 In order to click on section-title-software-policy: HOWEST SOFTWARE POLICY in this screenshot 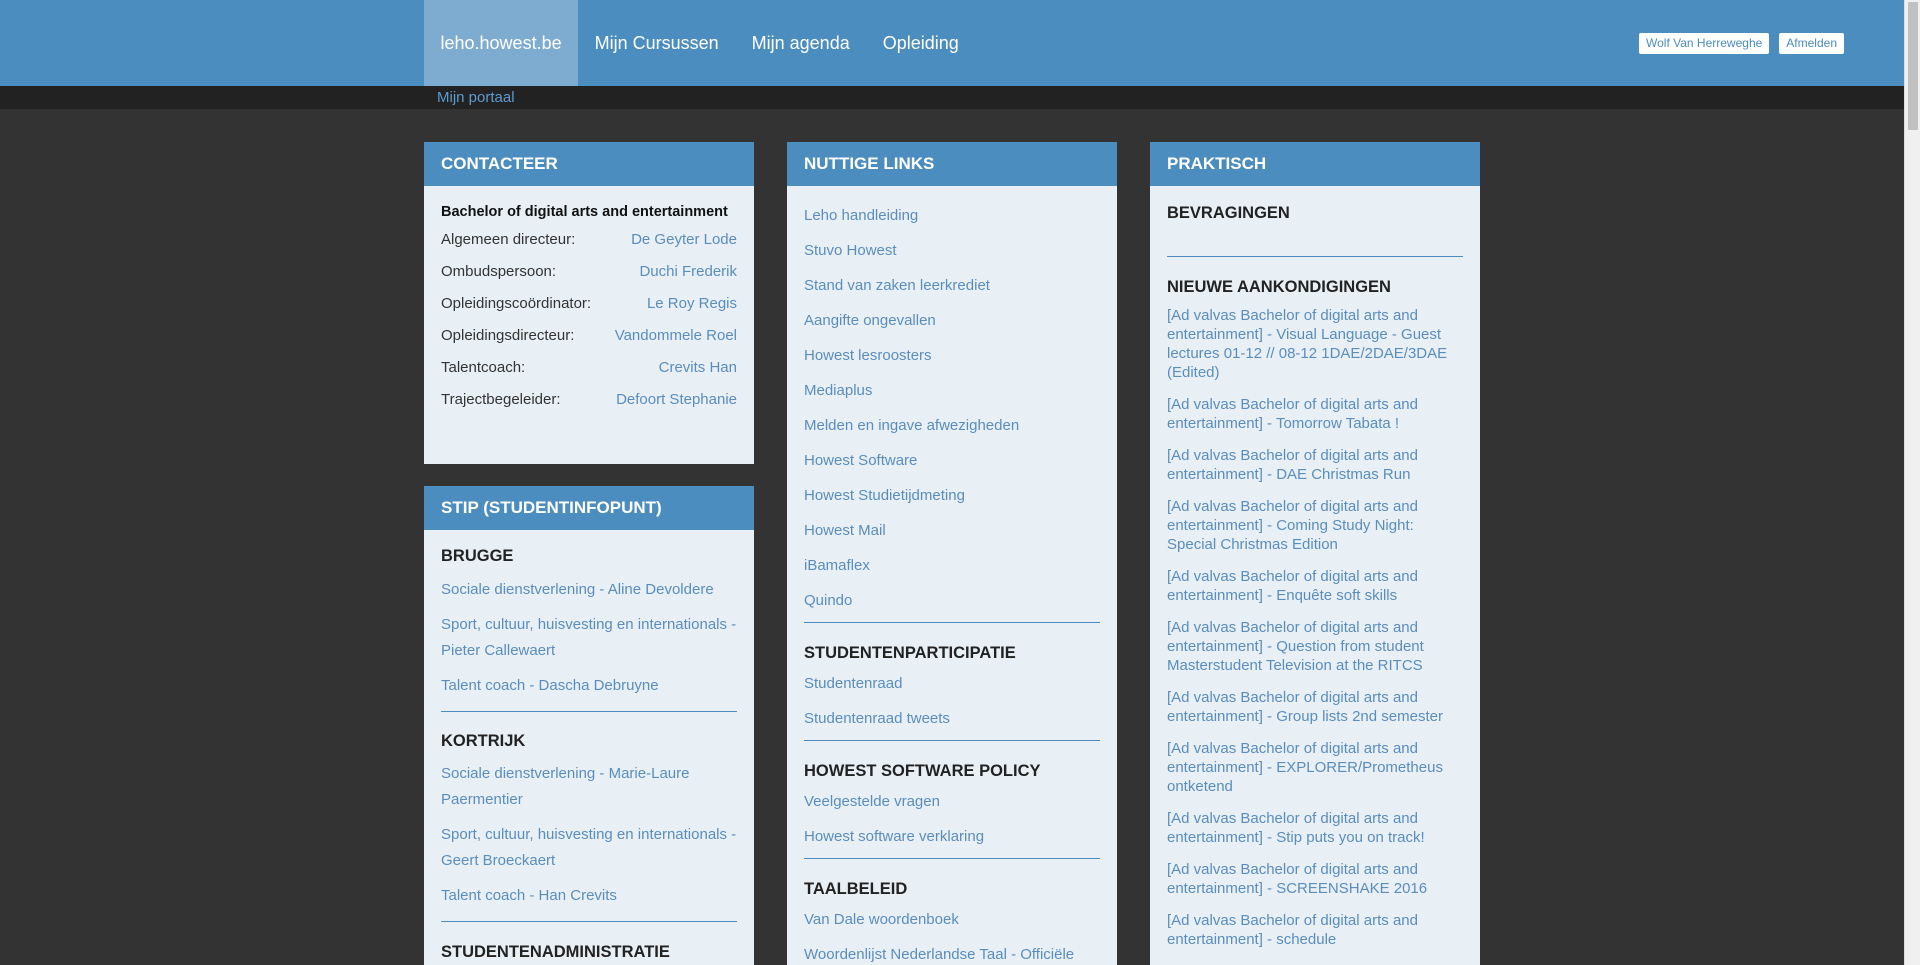, I will do `click(922, 771)`.